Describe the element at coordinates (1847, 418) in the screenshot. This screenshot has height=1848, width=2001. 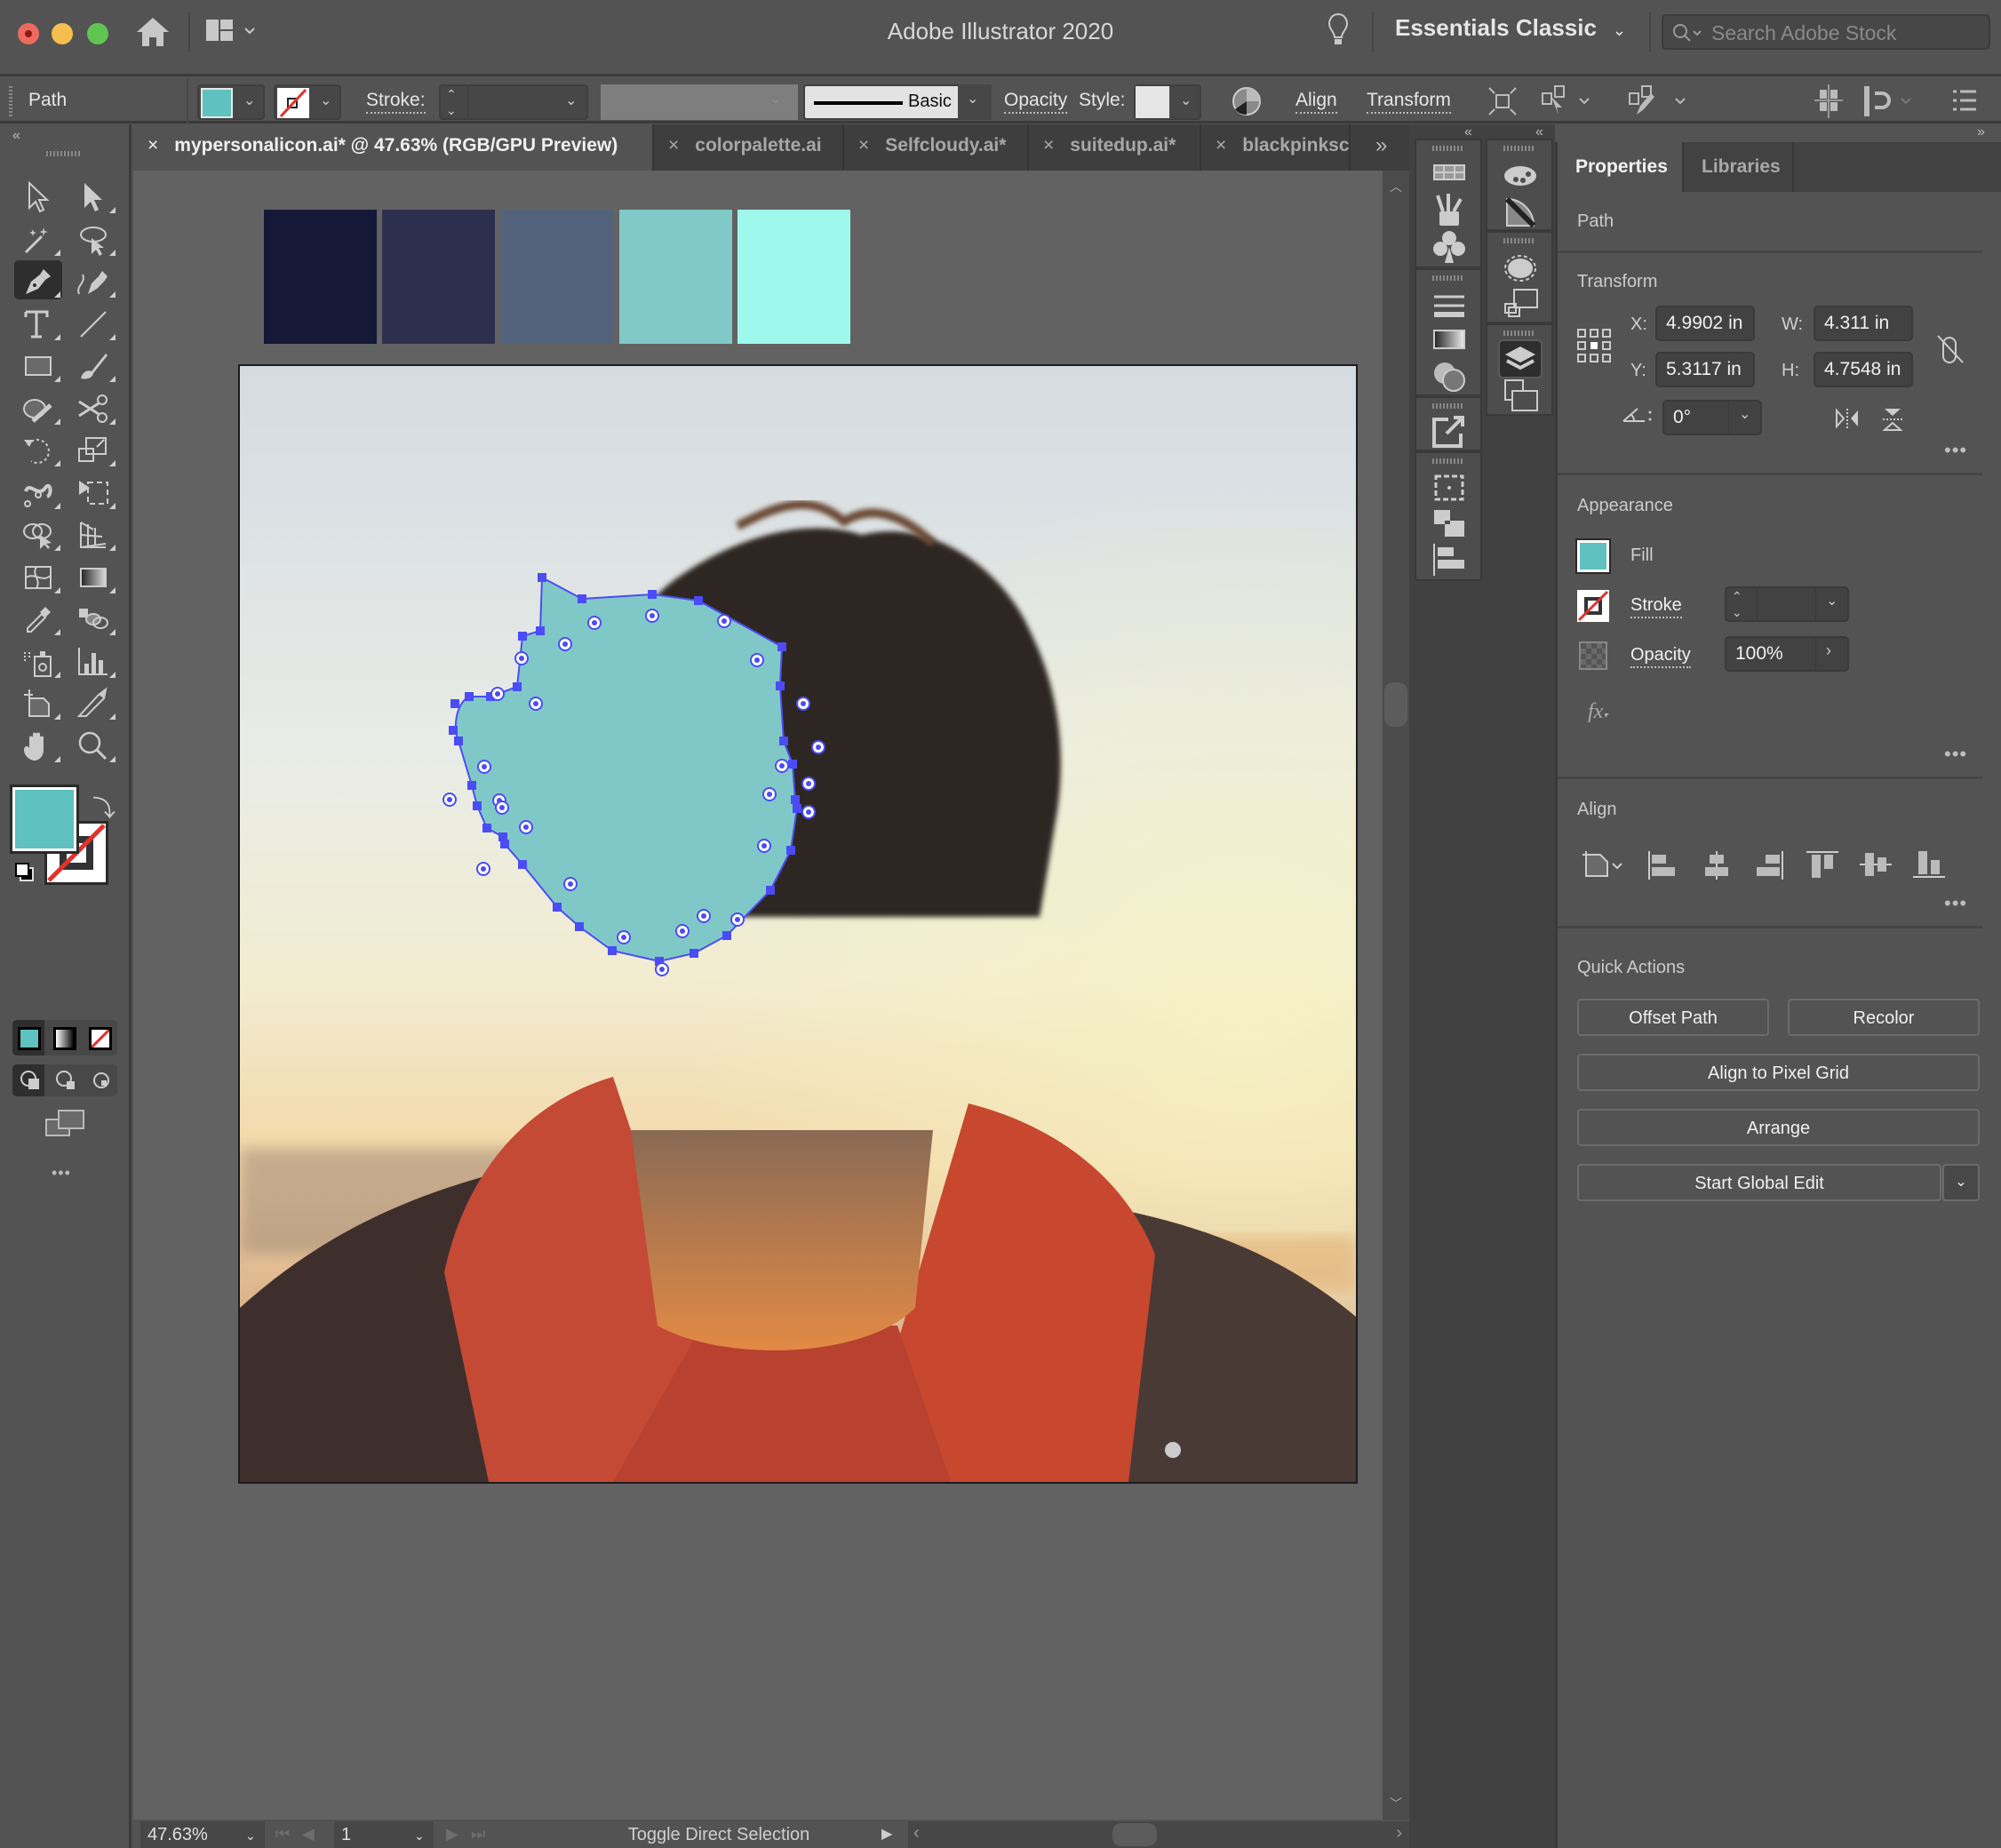
I see `flip-horizontal-icon` at that location.